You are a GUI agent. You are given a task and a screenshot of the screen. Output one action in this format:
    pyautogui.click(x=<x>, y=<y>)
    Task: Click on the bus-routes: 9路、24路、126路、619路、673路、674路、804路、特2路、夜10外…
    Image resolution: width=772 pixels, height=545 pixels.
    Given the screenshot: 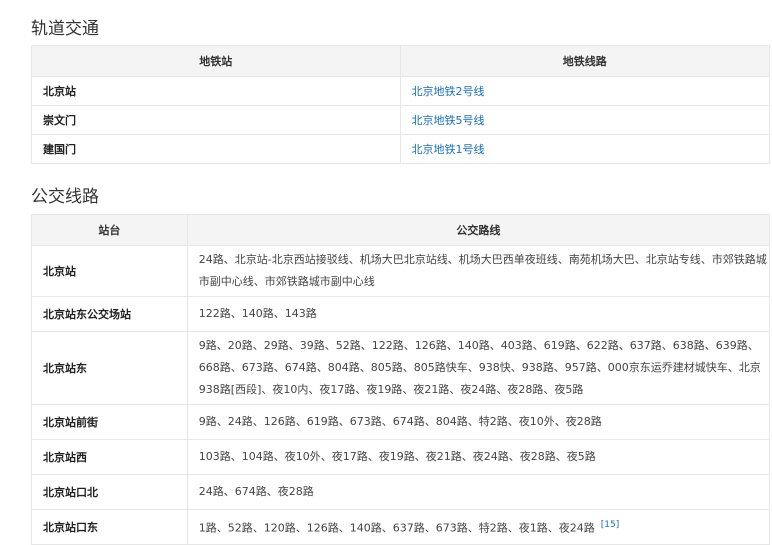 What is the action you would take?
    pyautogui.click(x=478, y=422)
    